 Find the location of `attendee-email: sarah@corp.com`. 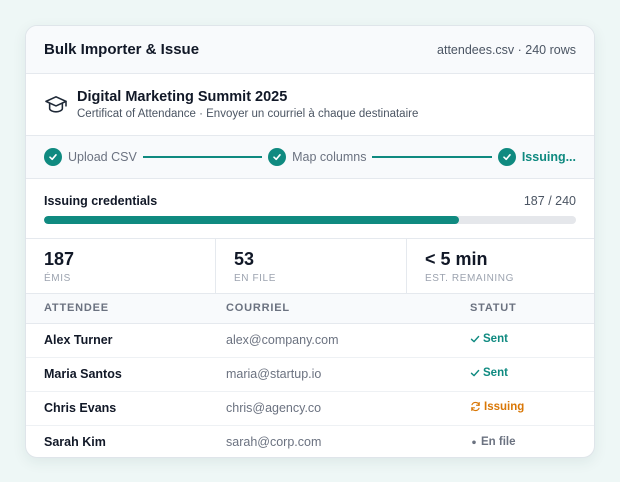

attendee-email: sarah@corp.com is located at coordinates (274, 442).